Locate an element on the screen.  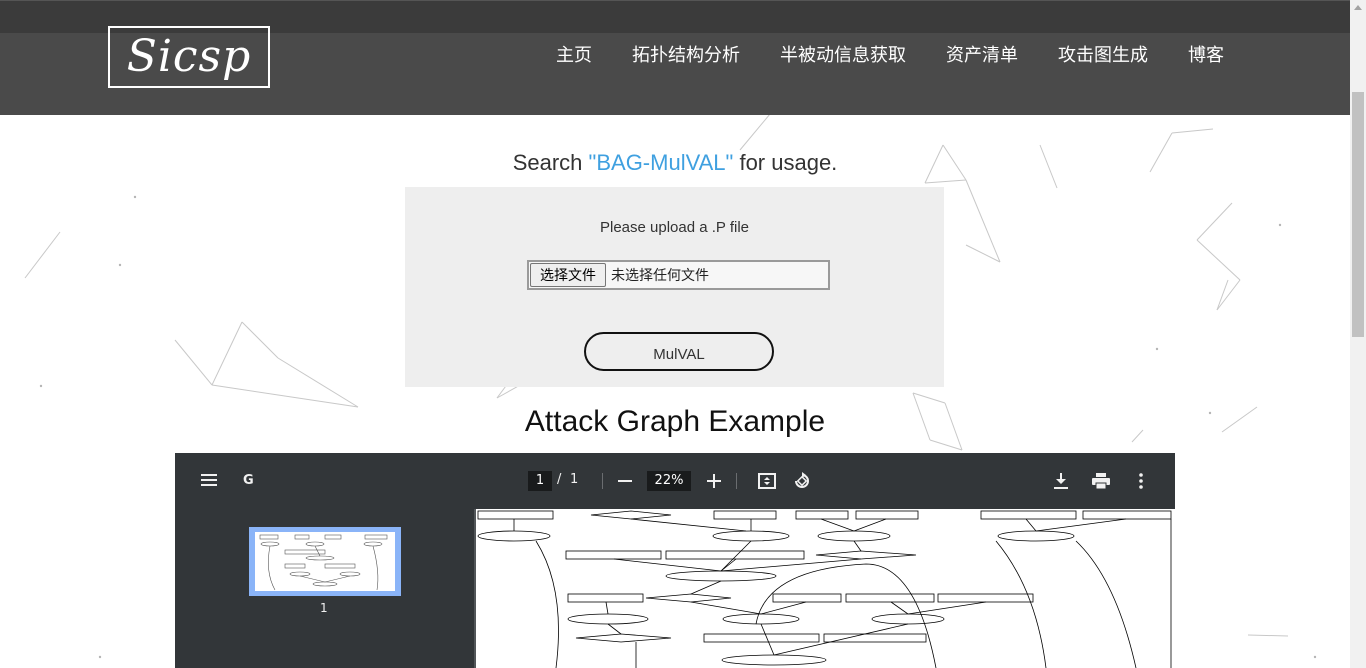
main-nav: 主页 拓扑结构分析 半被动信息获取 资产清单 攻击图生成 博客 is located at coordinates (675, 54).